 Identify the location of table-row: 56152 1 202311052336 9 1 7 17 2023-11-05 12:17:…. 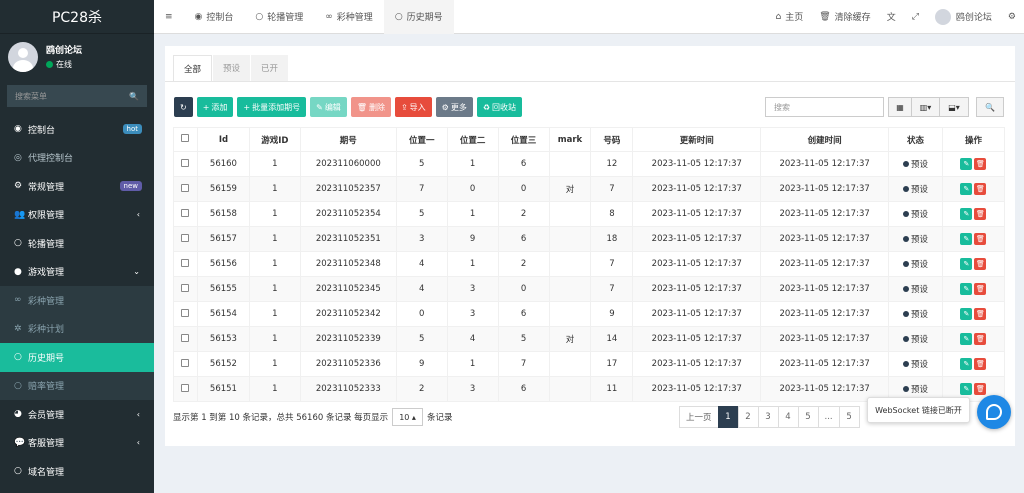
(589, 364).